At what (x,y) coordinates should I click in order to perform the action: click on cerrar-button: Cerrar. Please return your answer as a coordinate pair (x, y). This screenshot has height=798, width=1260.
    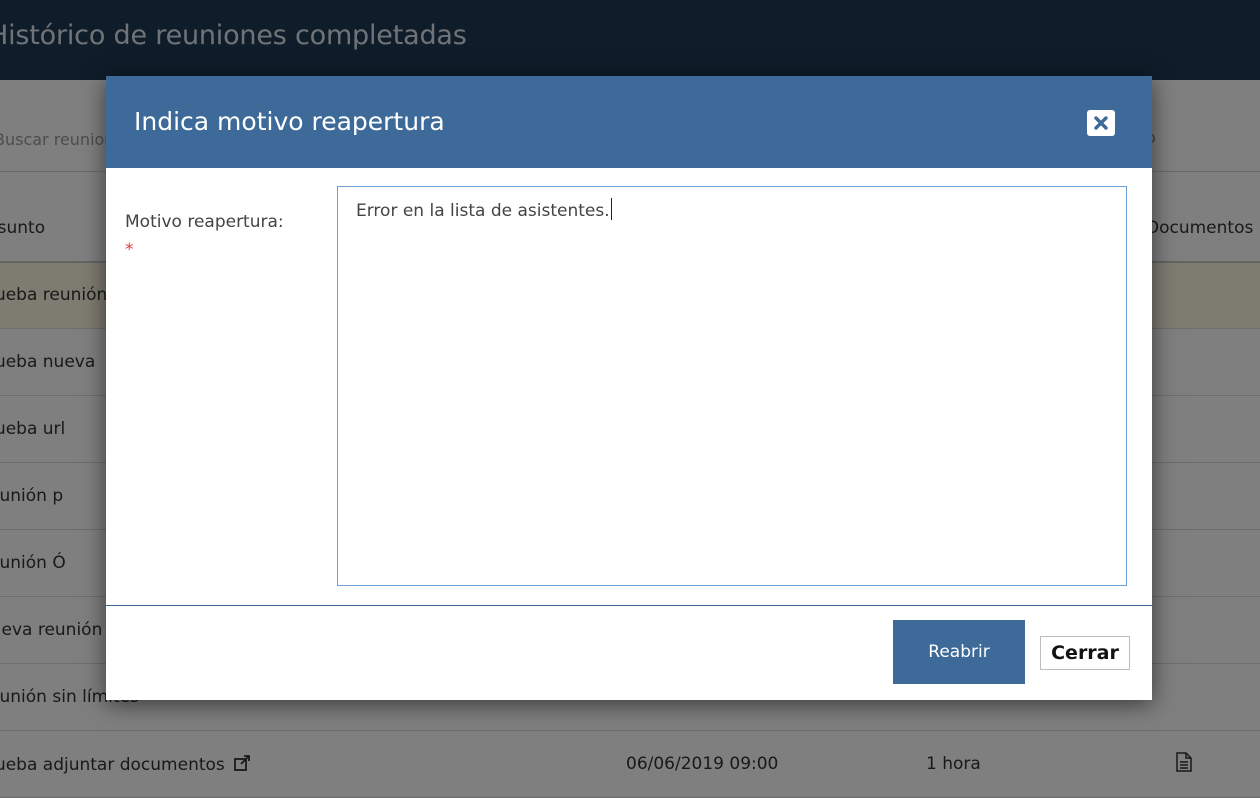
    Looking at the image, I should click on (1085, 653).